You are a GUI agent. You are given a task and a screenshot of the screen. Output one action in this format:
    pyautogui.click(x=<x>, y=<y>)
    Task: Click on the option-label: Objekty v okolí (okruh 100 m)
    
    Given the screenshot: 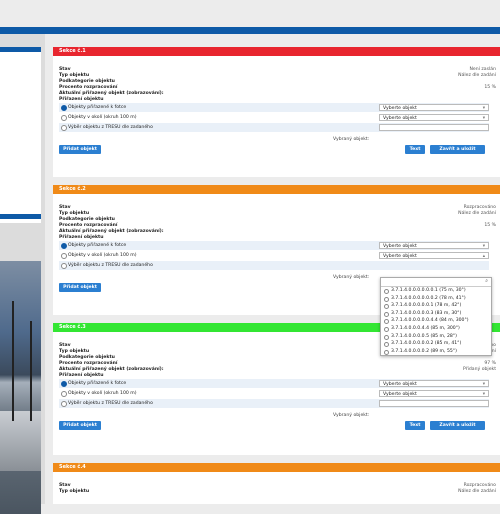 What is the action you would take?
    pyautogui.click(x=102, y=117)
    